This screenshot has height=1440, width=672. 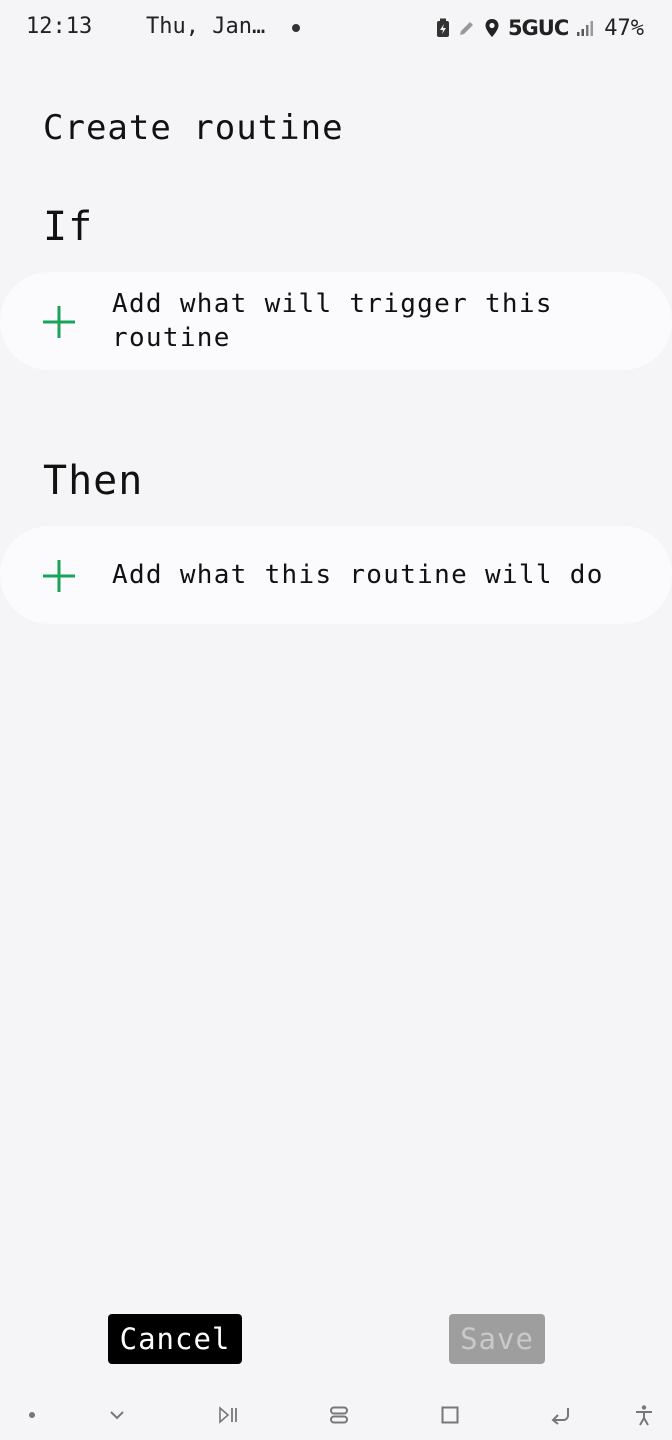 I want to click on cancel-button: Cancel, so click(x=175, y=1339).